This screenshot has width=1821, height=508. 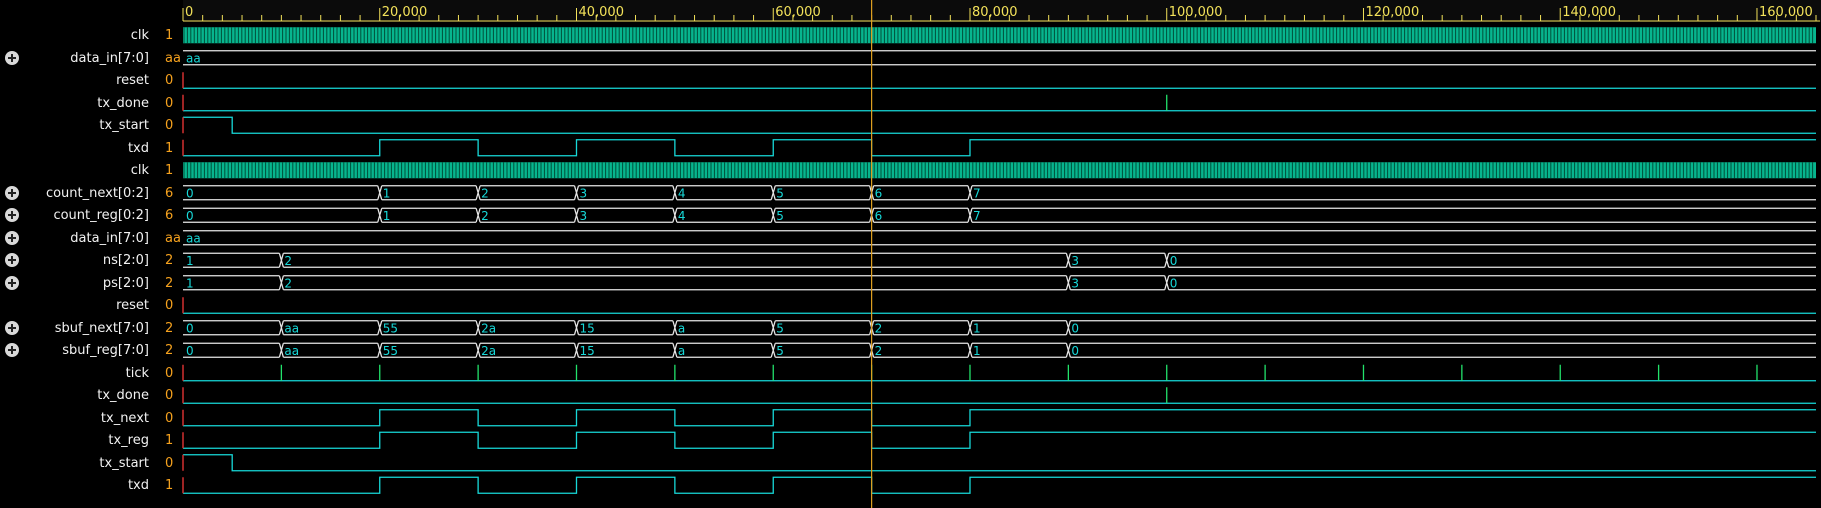 I want to click on ruler-label: 120,000, so click(x=1392, y=12).